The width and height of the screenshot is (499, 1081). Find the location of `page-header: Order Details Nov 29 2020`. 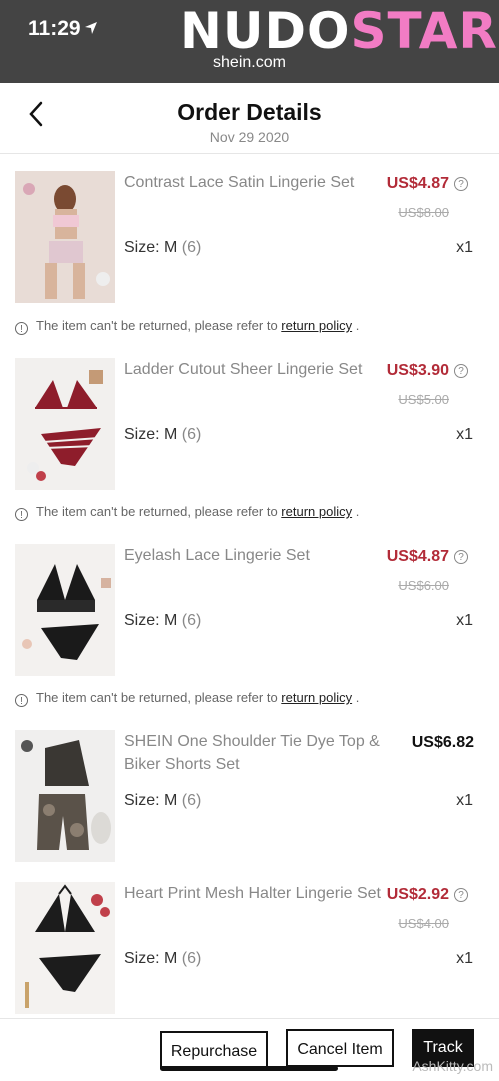

page-header: Order Details Nov 29 2020 is located at coordinates (249, 118).